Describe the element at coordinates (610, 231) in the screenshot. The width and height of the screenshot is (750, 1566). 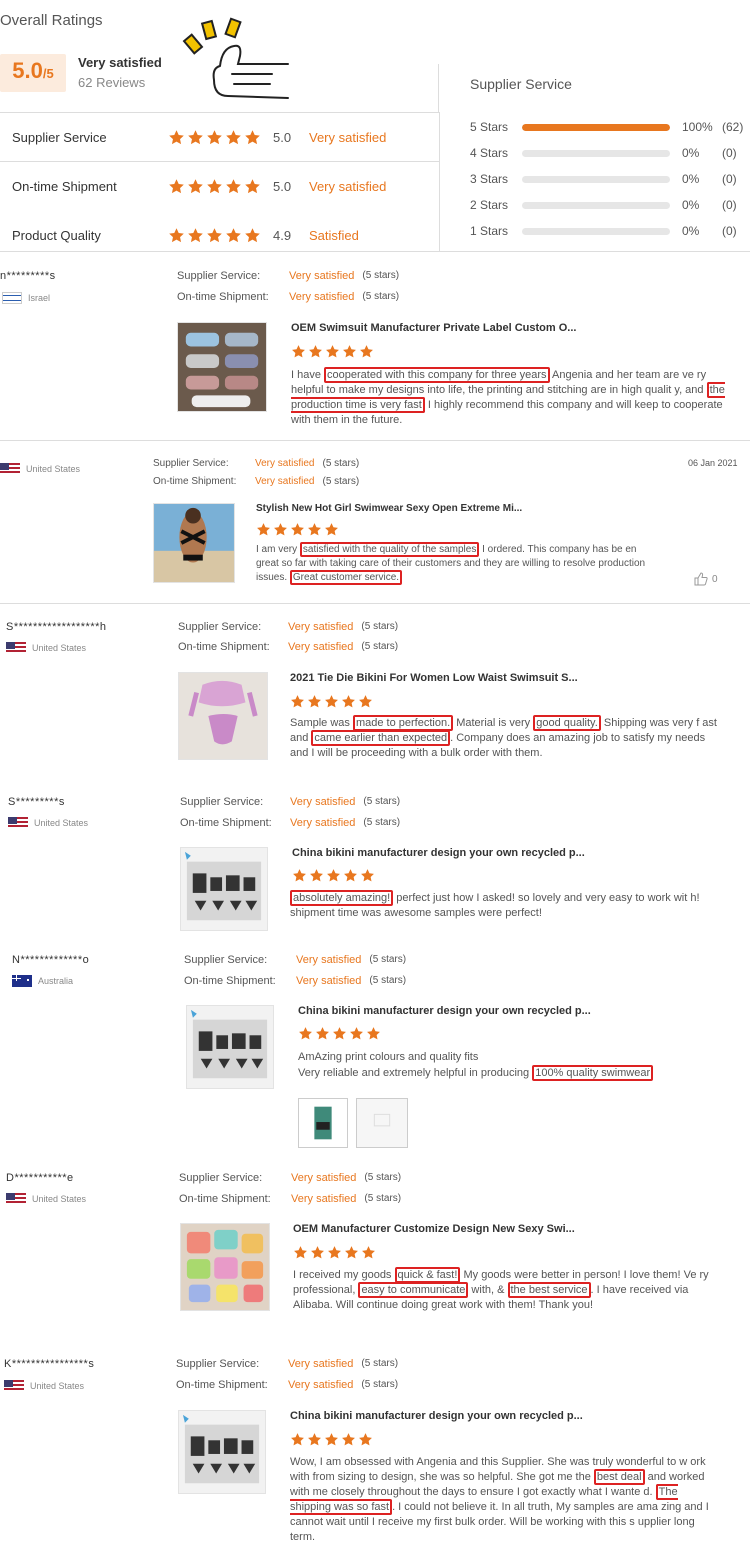
I see `bar-row-1: 1 Stars 0% (0)` at that location.